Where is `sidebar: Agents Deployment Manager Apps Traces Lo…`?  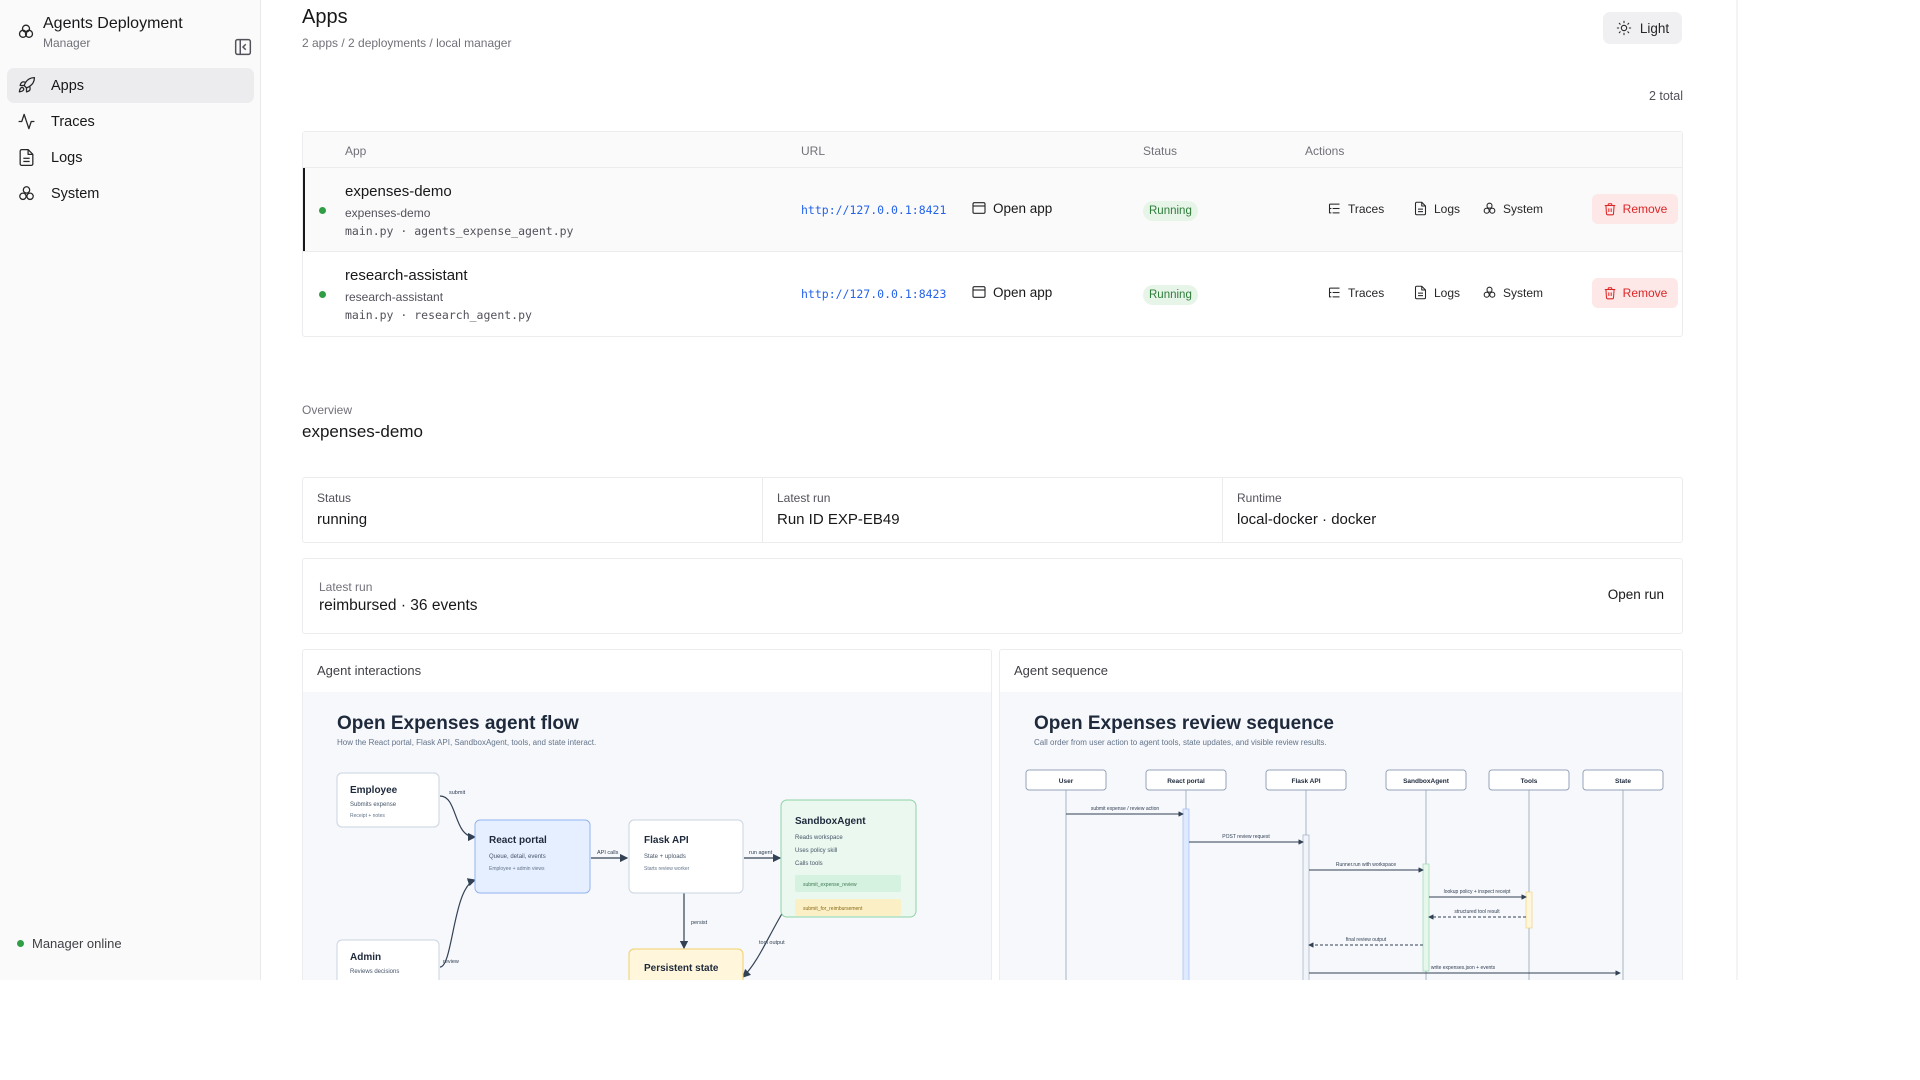
sidebar: Agents Deployment Manager Apps Traces Lo… is located at coordinates (130, 490).